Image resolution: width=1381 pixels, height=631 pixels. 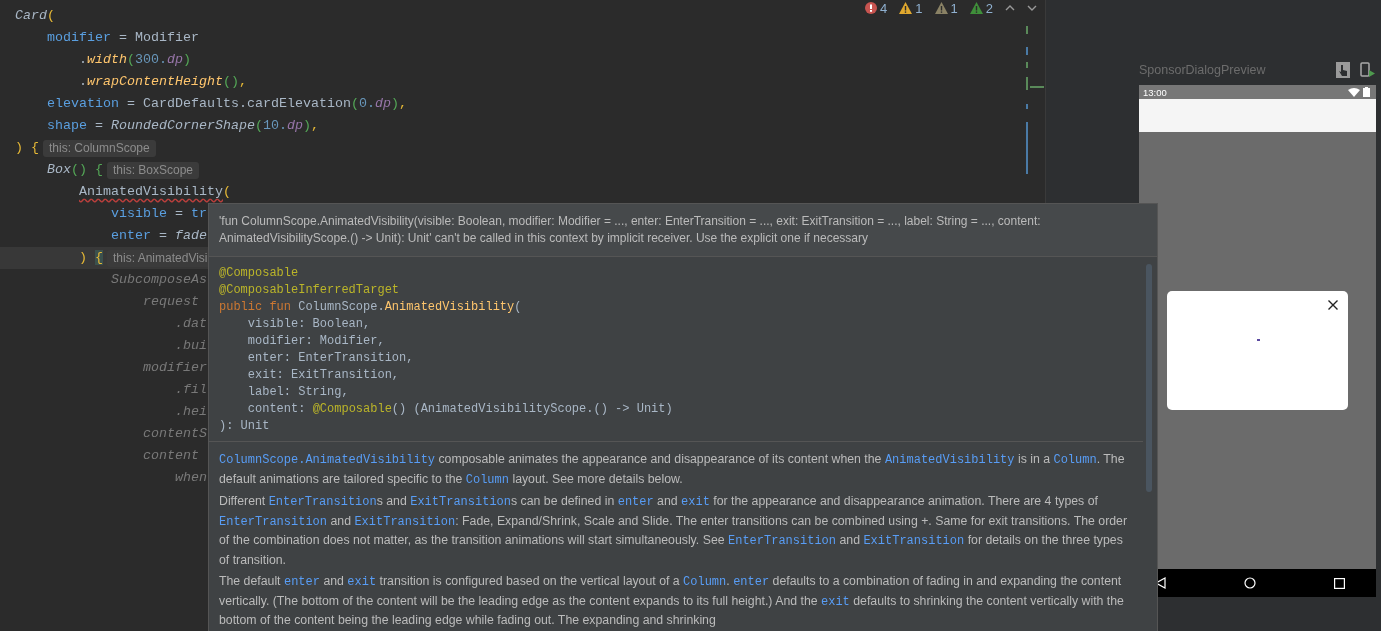 I want to click on battery-icon, so click(x=1366, y=92).